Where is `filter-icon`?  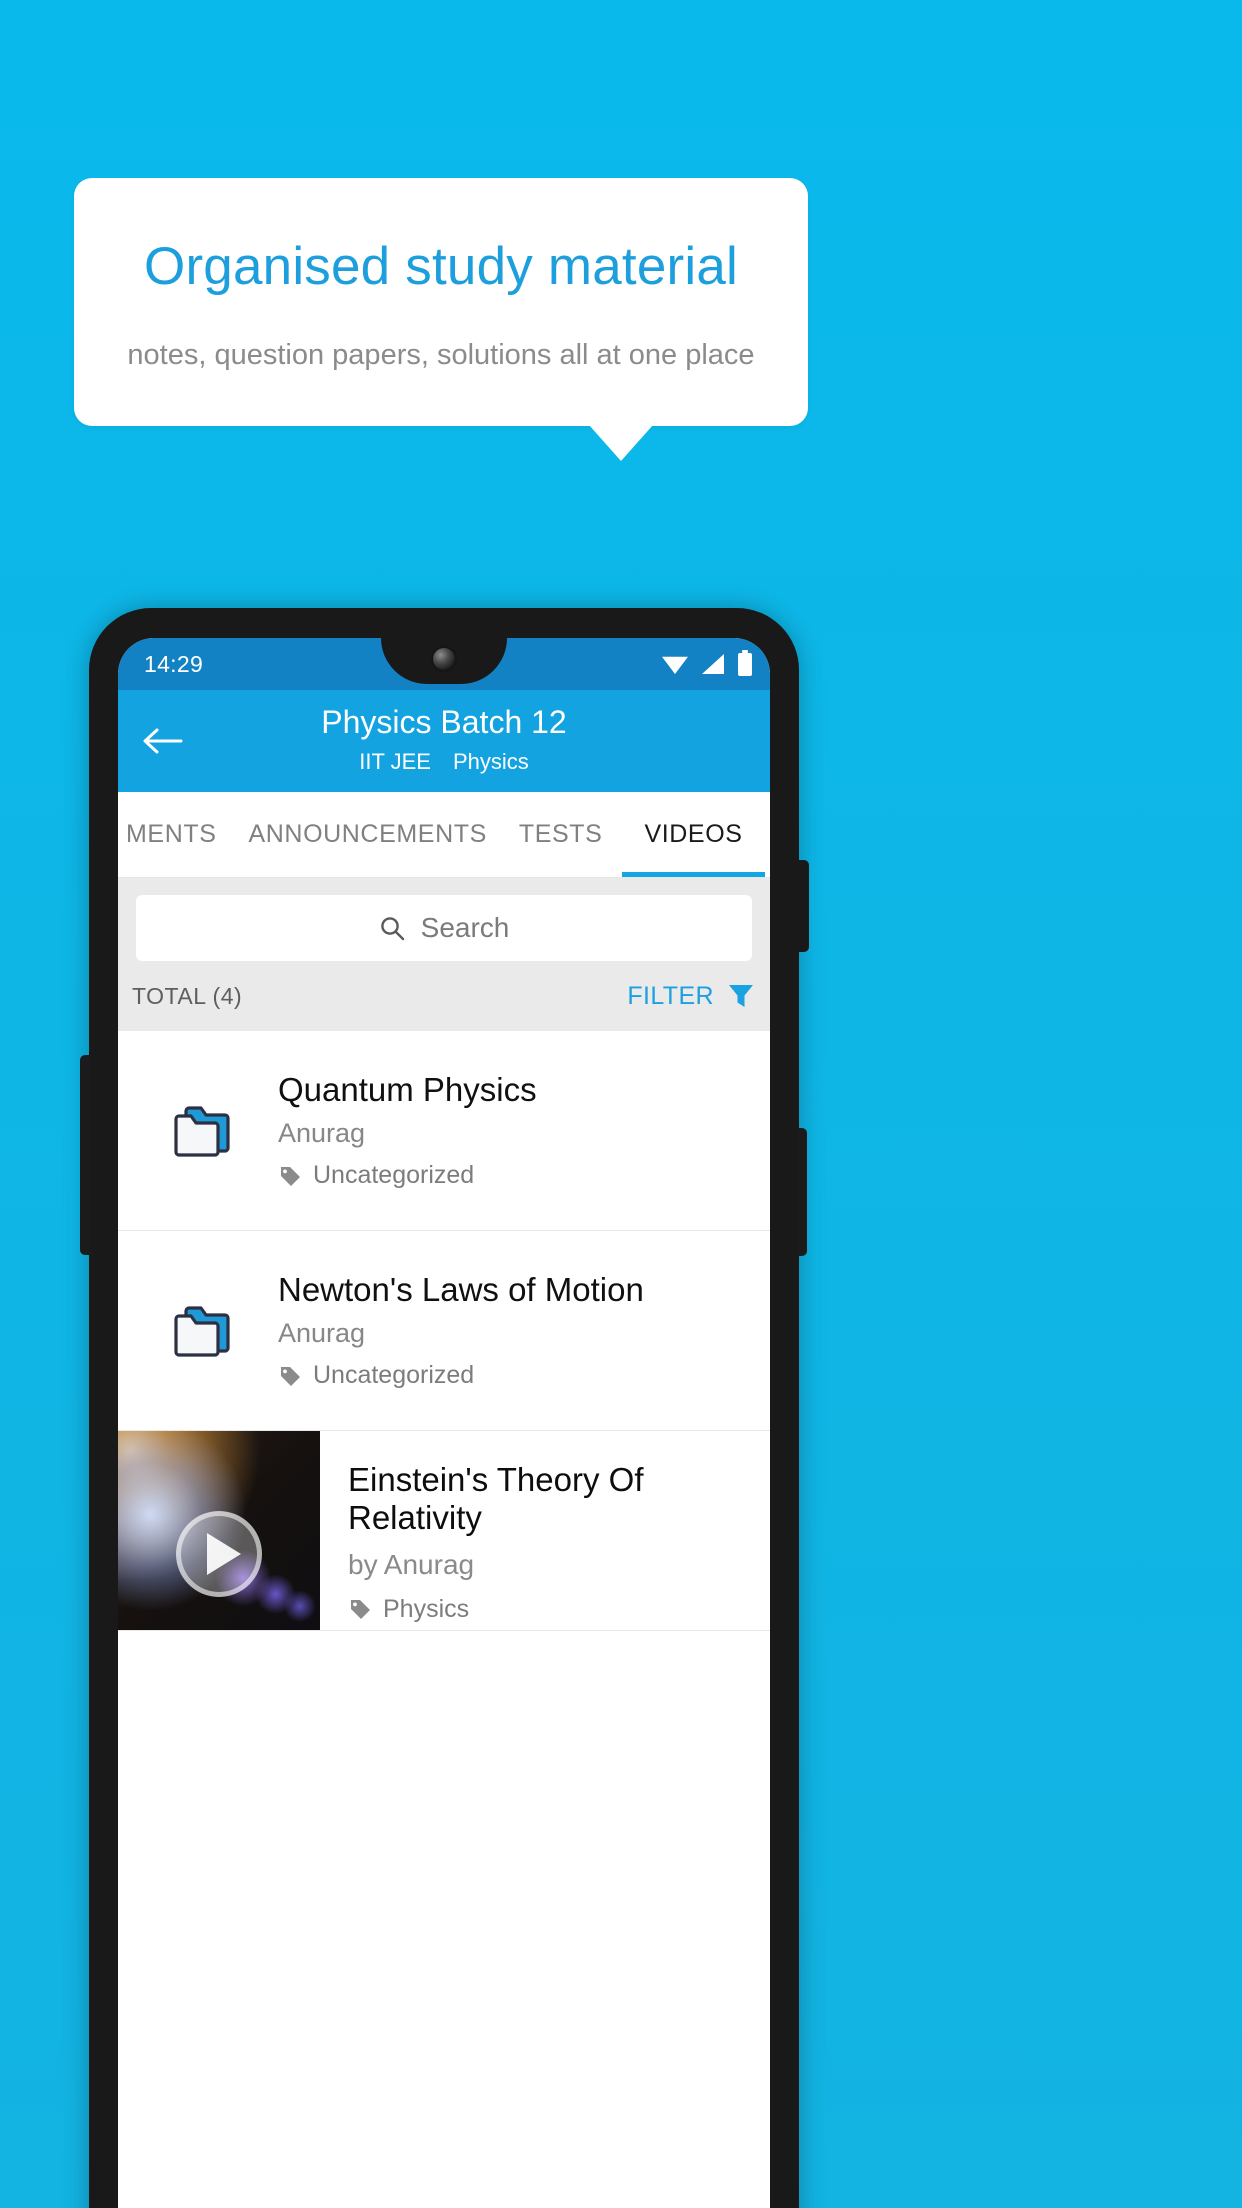 filter-icon is located at coordinates (741, 996).